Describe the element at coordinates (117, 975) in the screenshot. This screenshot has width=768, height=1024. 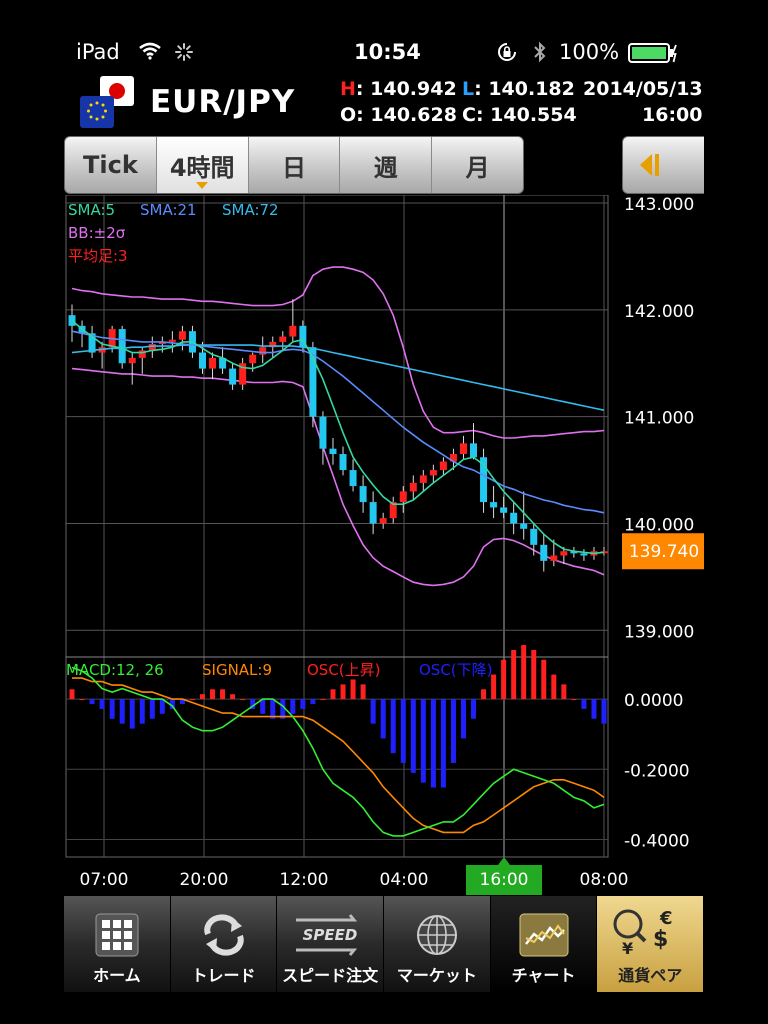
I see `tabbar-label: ホーム` at that location.